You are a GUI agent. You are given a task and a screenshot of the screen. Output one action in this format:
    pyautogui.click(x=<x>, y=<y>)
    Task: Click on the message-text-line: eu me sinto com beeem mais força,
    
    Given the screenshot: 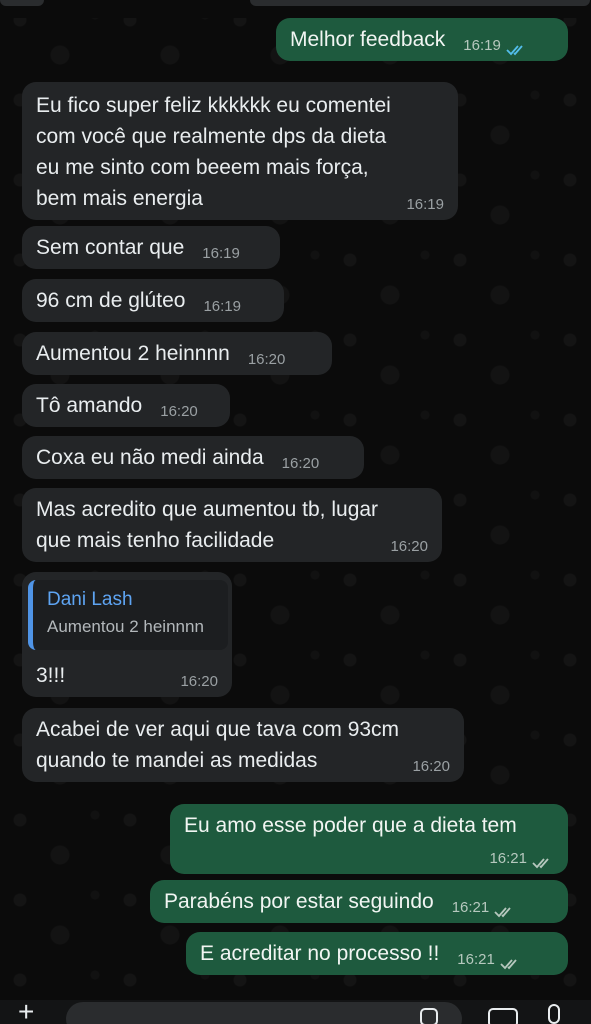 What is the action you would take?
    pyautogui.click(x=202, y=167)
    